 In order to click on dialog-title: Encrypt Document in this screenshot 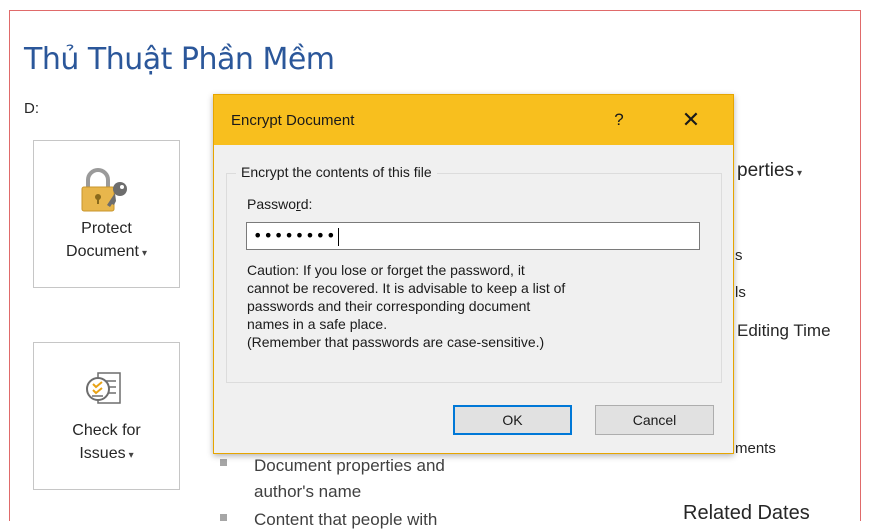, I will do `click(293, 120)`.